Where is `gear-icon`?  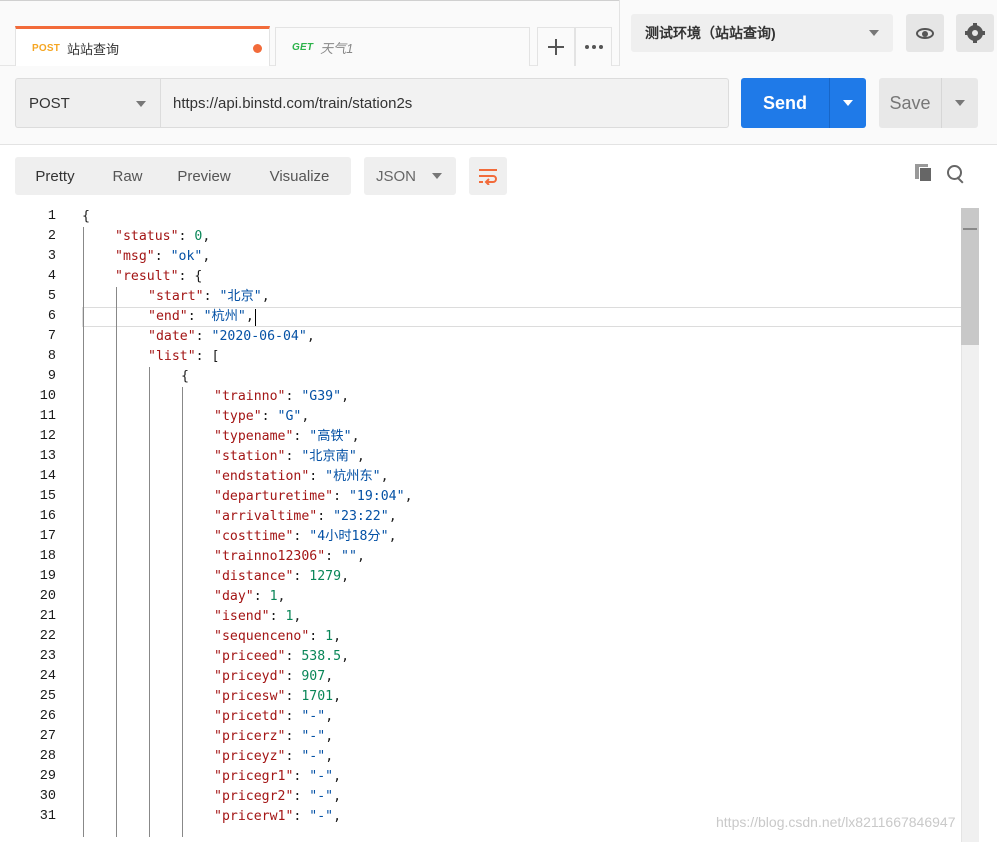
gear-icon is located at coordinates (975, 33).